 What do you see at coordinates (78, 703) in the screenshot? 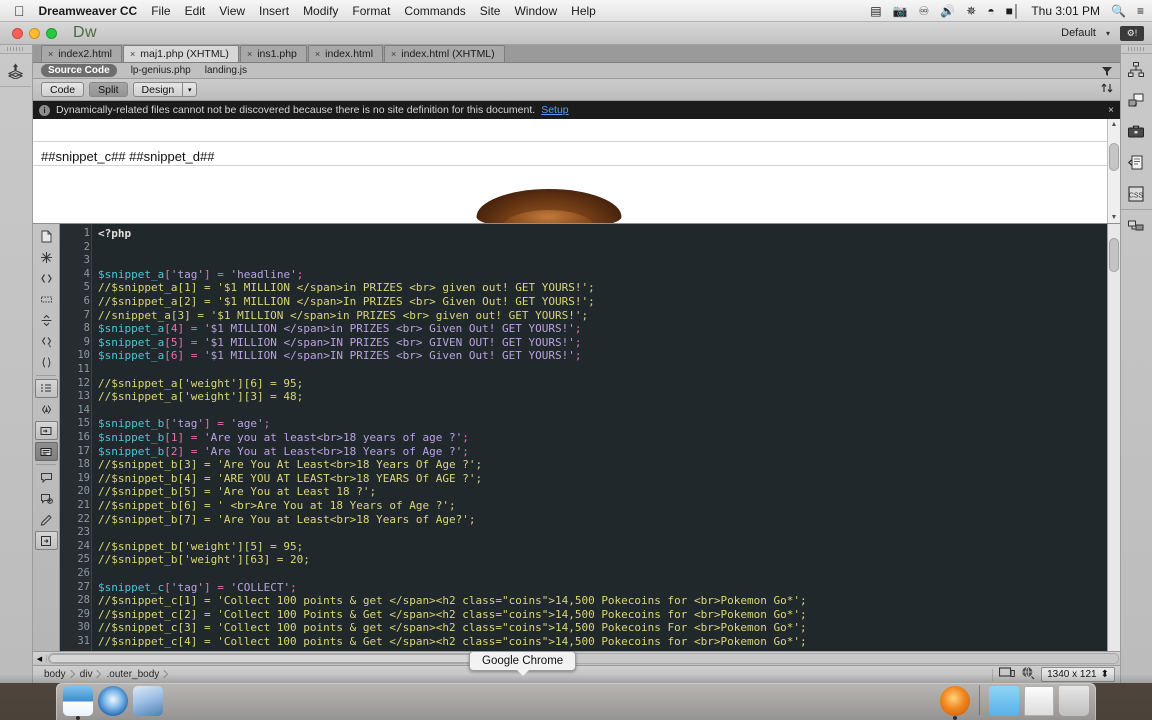
I see `dock-item-finder` at bounding box center [78, 703].